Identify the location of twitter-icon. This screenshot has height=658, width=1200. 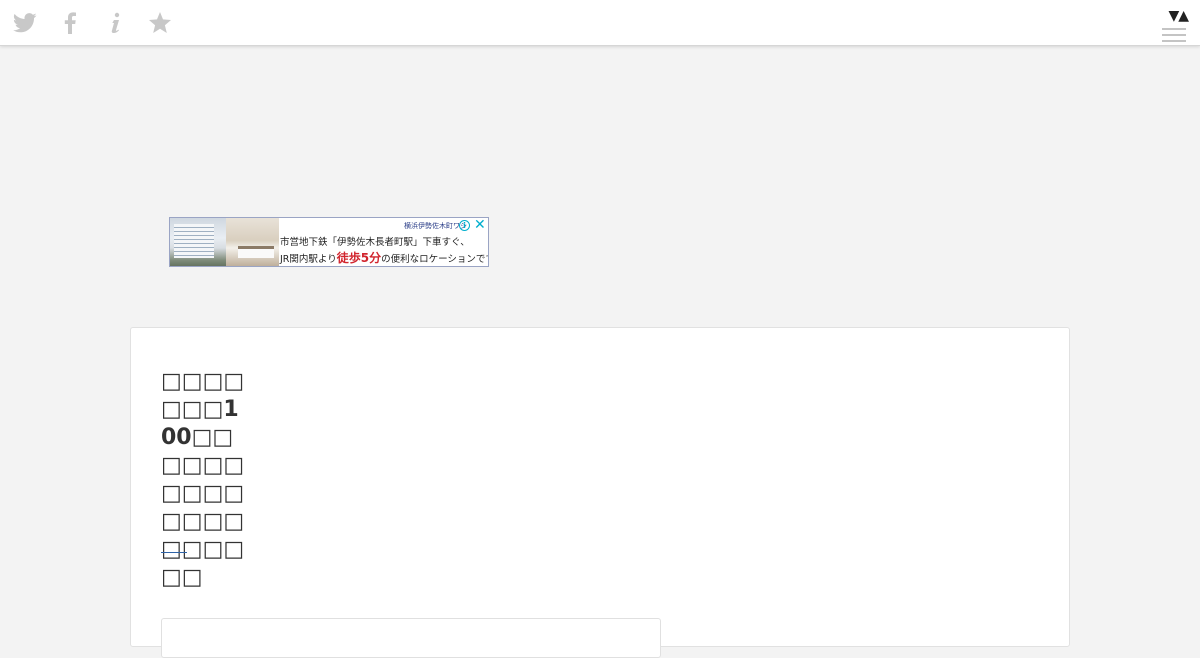
(25, 23).